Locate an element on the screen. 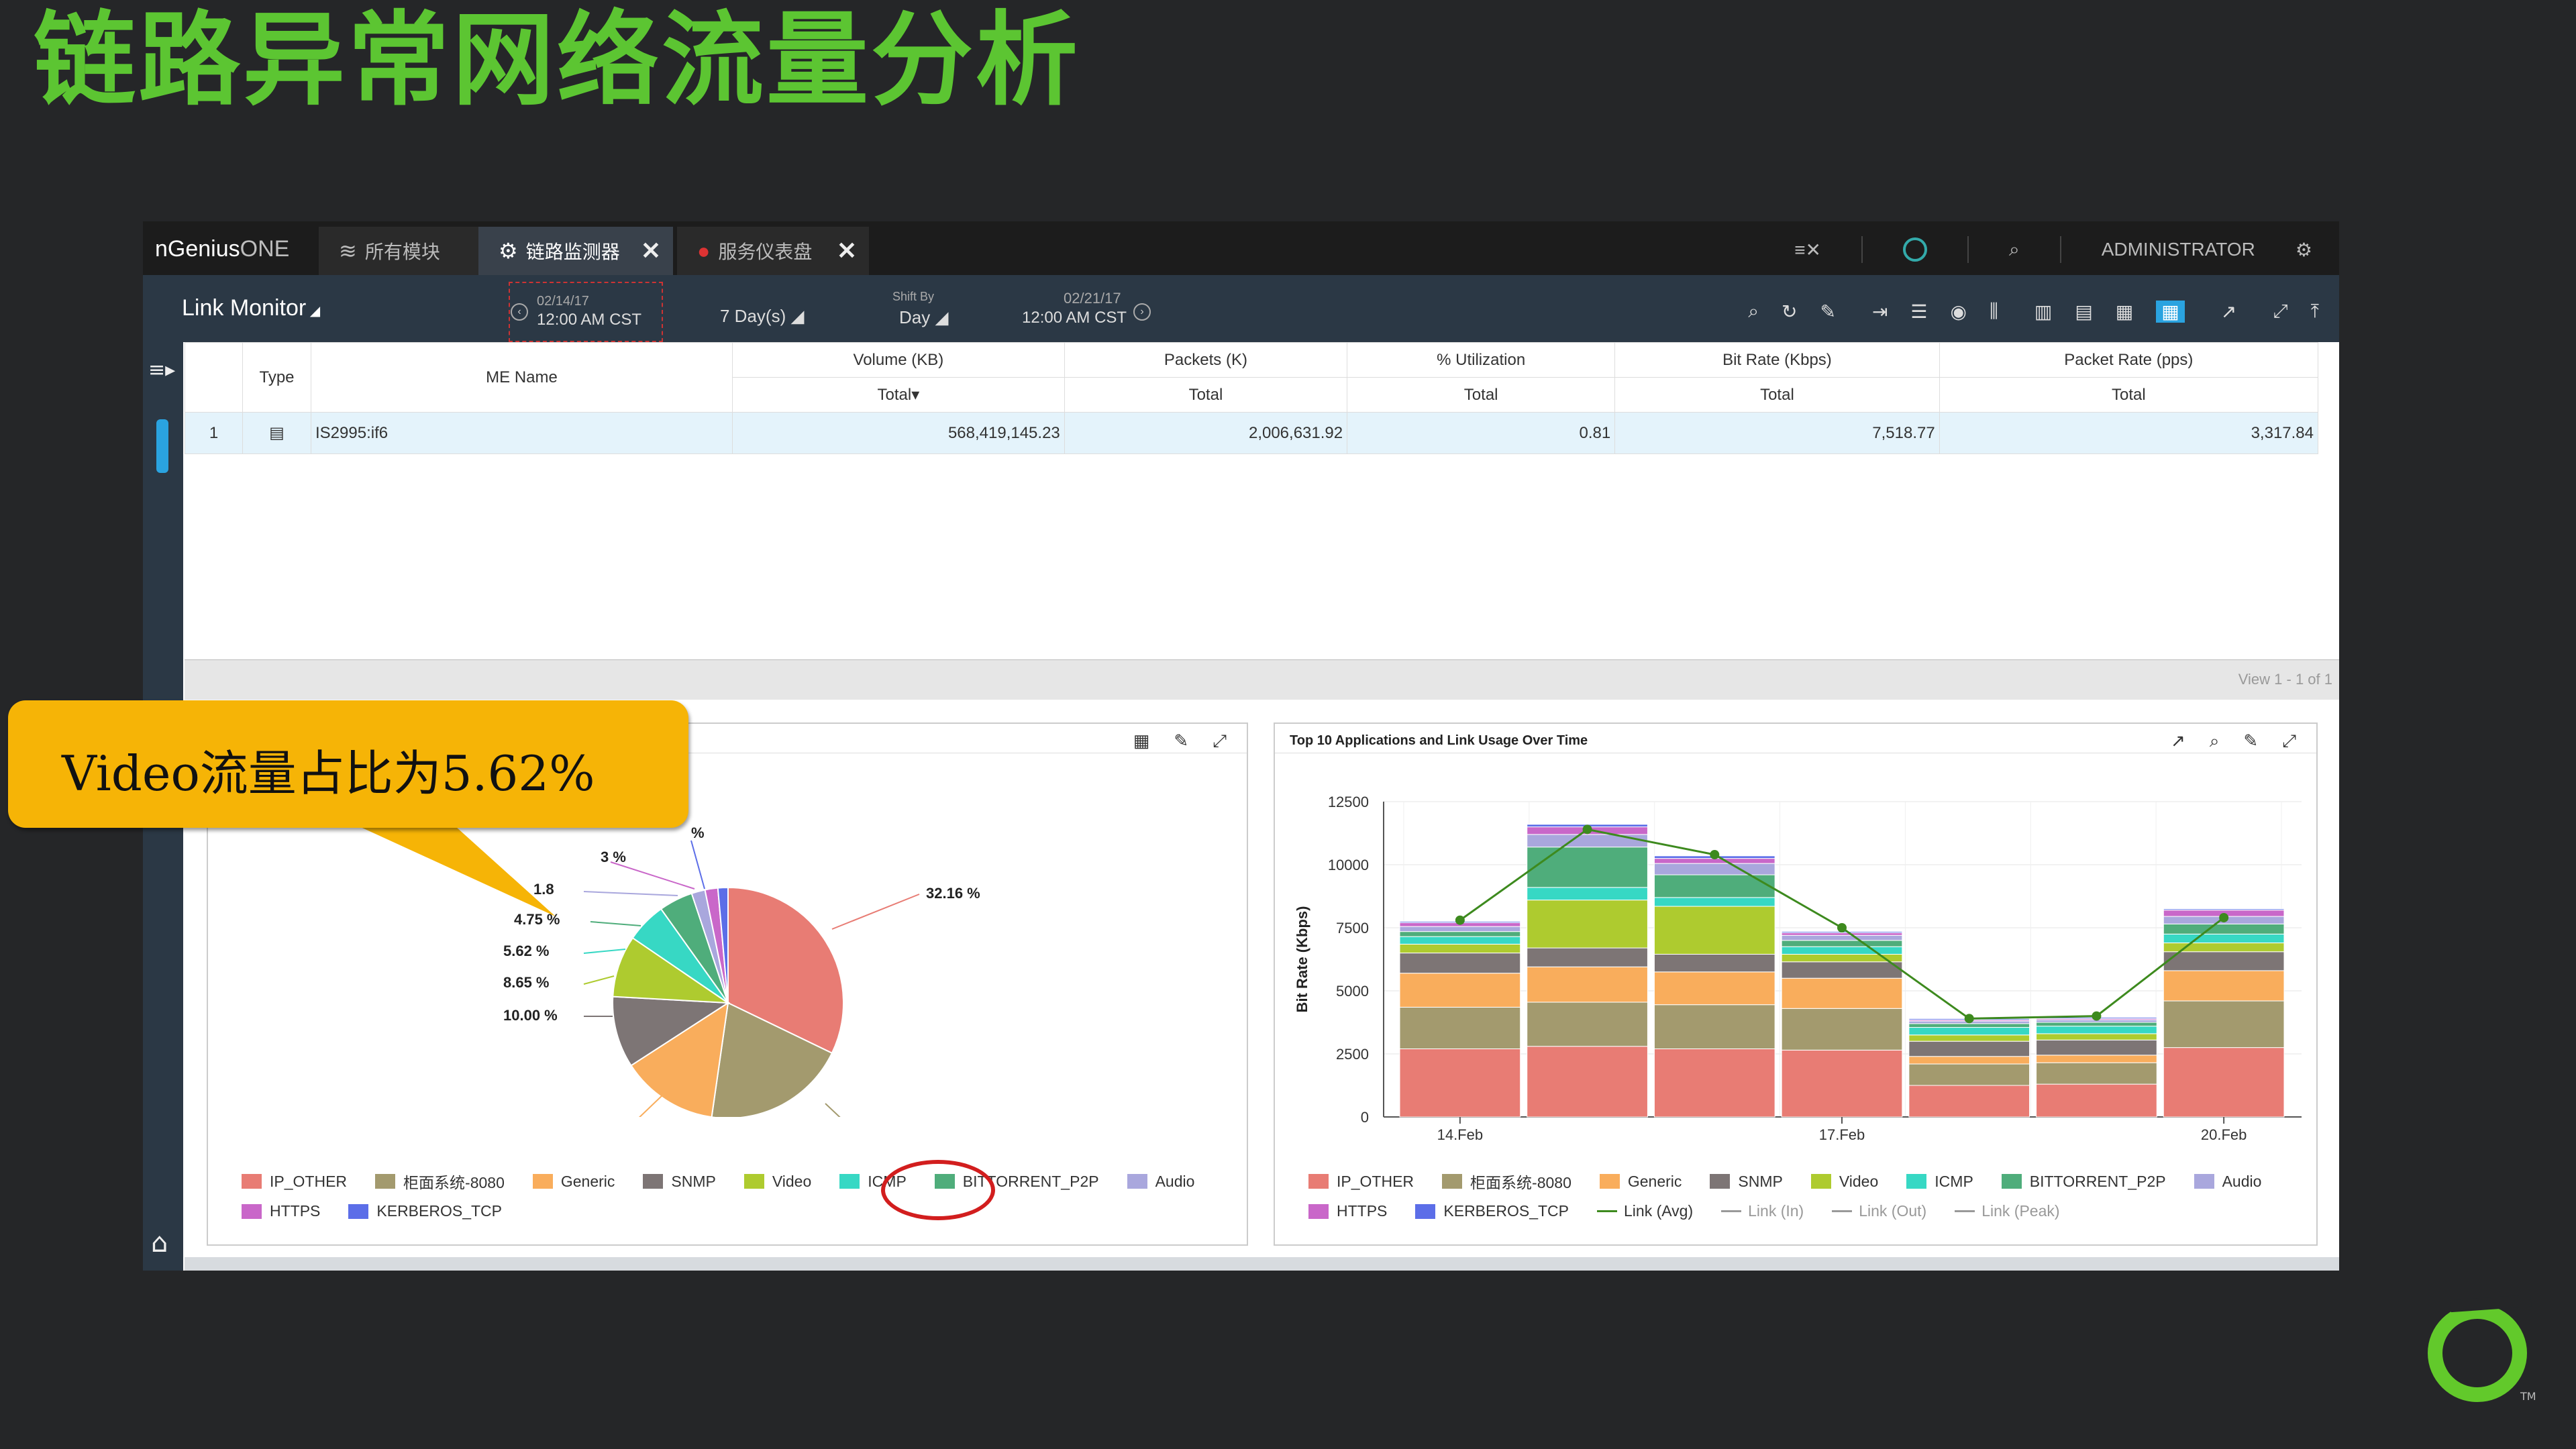  col-packet-rate: Packet Rate (pps) is located at coordinates (2129, 360).